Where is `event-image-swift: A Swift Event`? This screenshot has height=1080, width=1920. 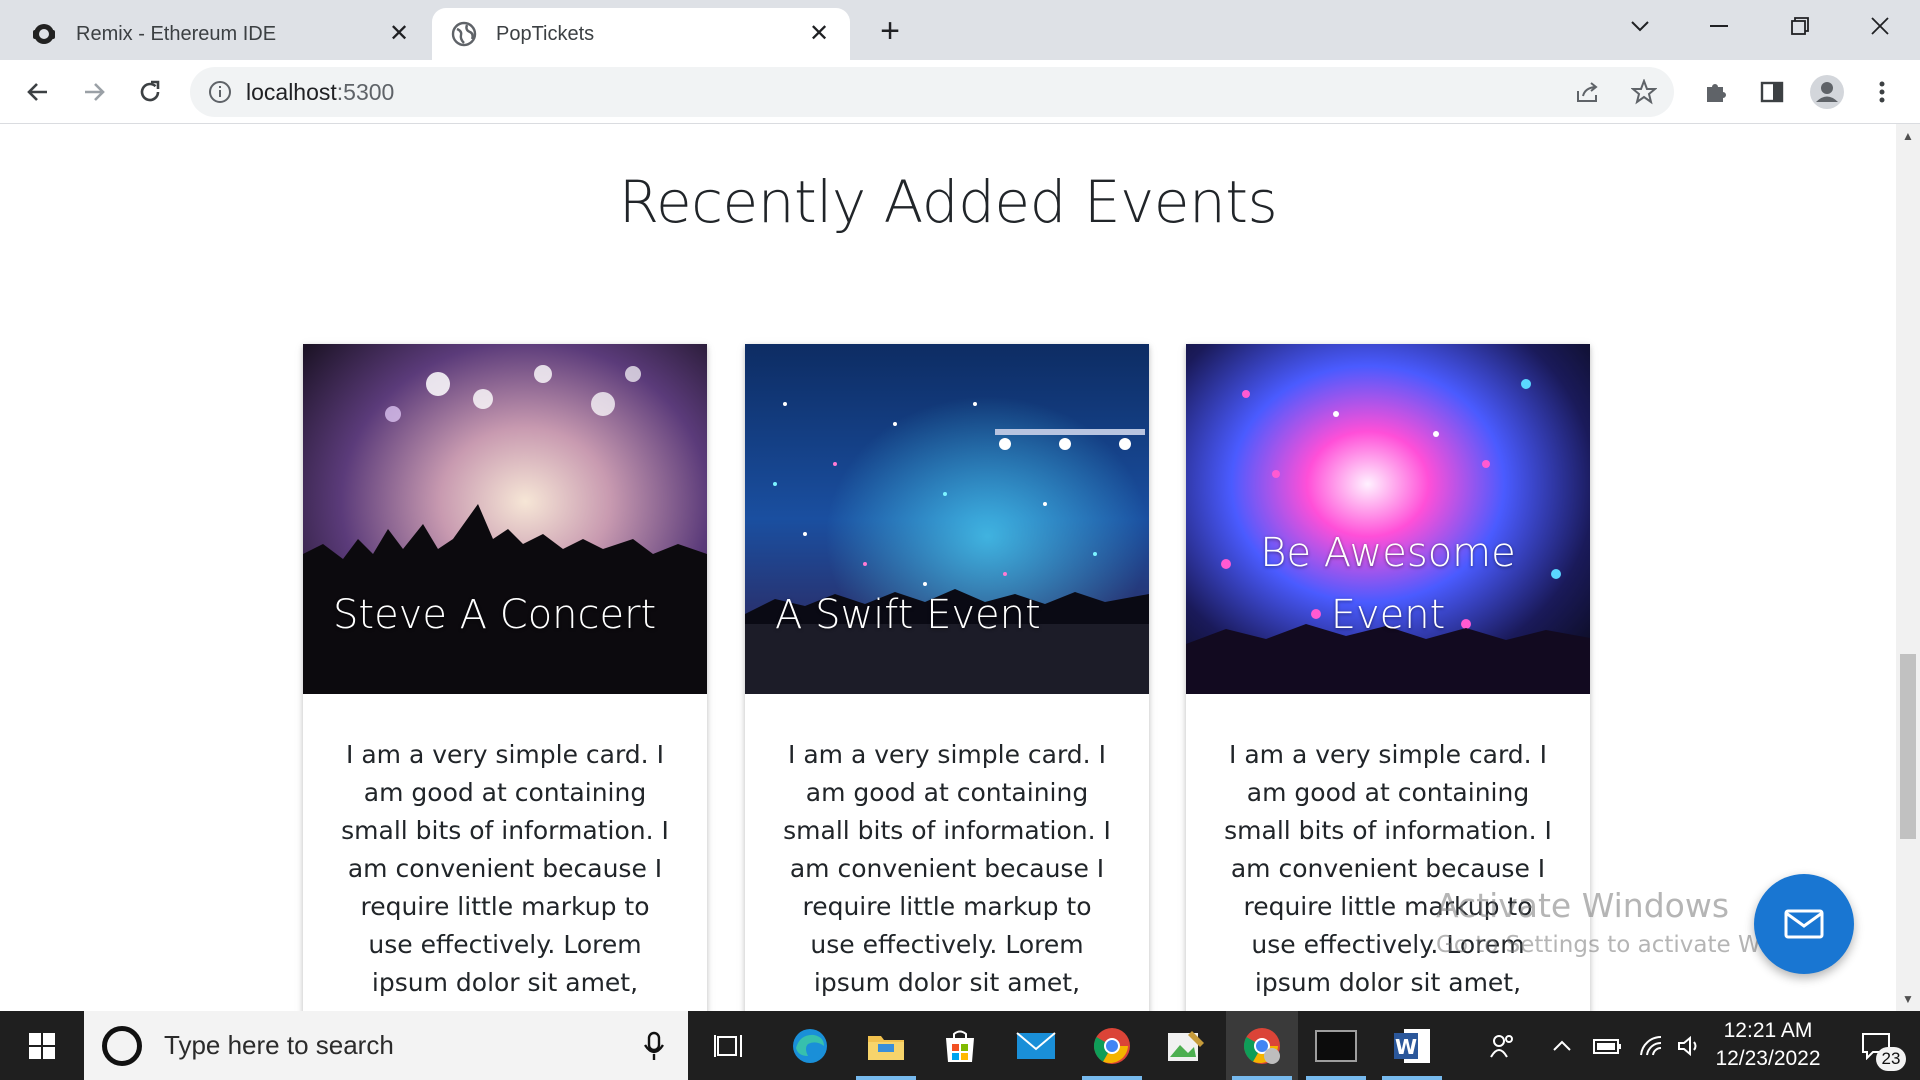 event-image-swift: A Swift Event is located at coordinates (947, 519).